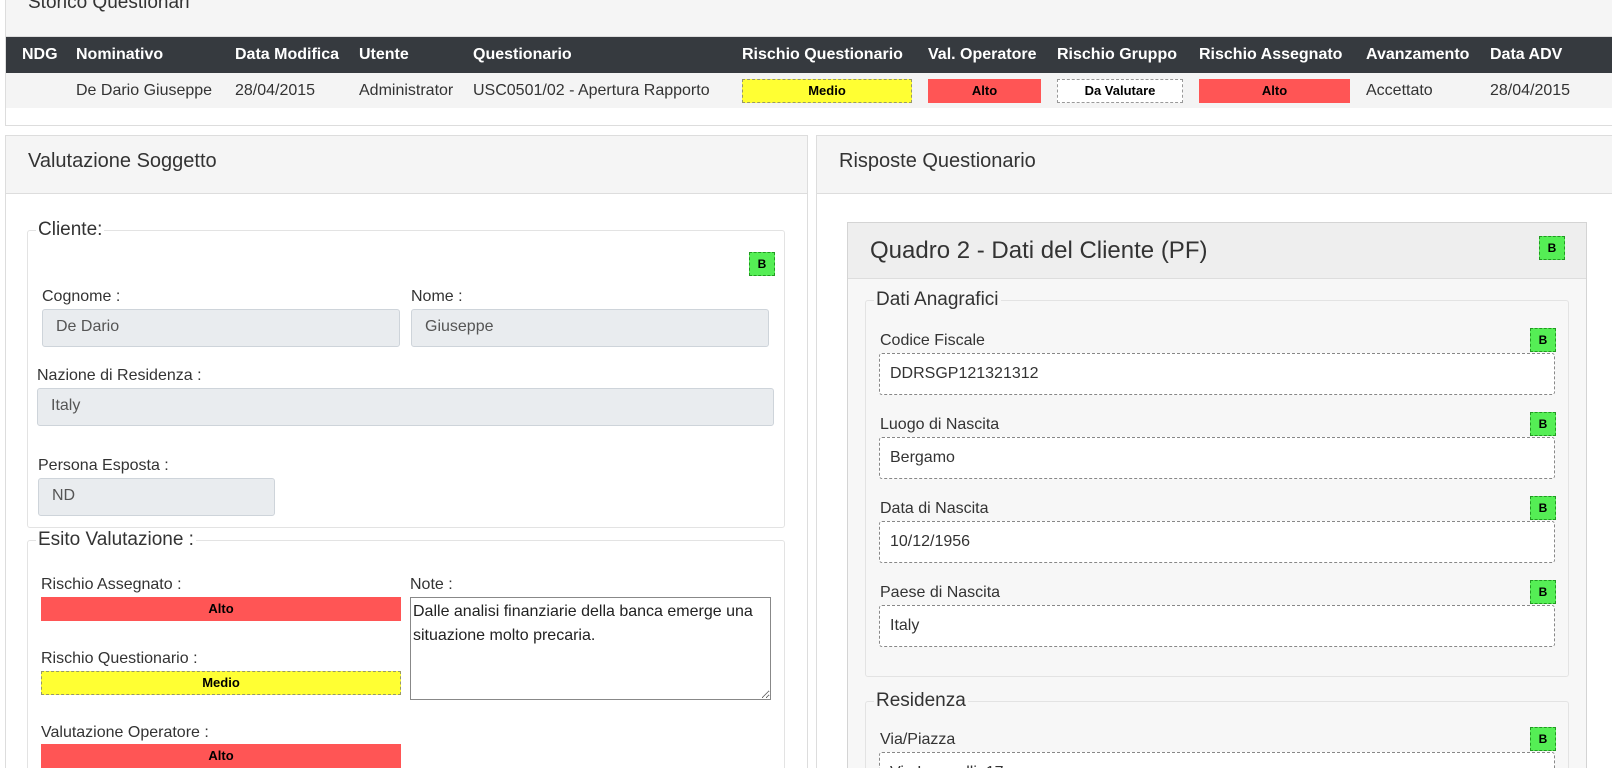 The width and height of the screenshot is (1612, 768). What do you see at coordinates (147, 55) in the screenshot?
I see `col-nominativo: Nominativo` at bounding box center [147, 55].